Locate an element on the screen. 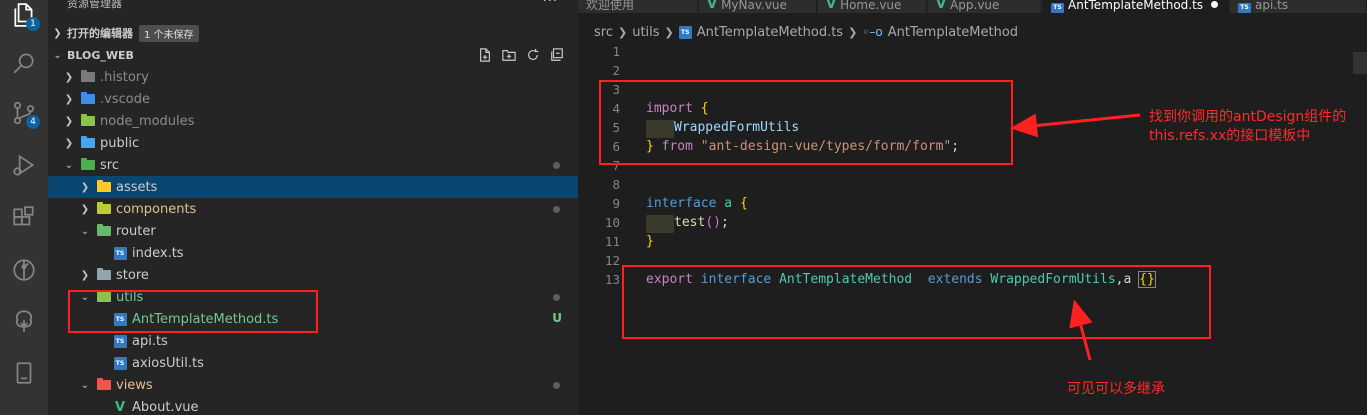  tab-label: Home.vue is located at coordinates (871, 6).